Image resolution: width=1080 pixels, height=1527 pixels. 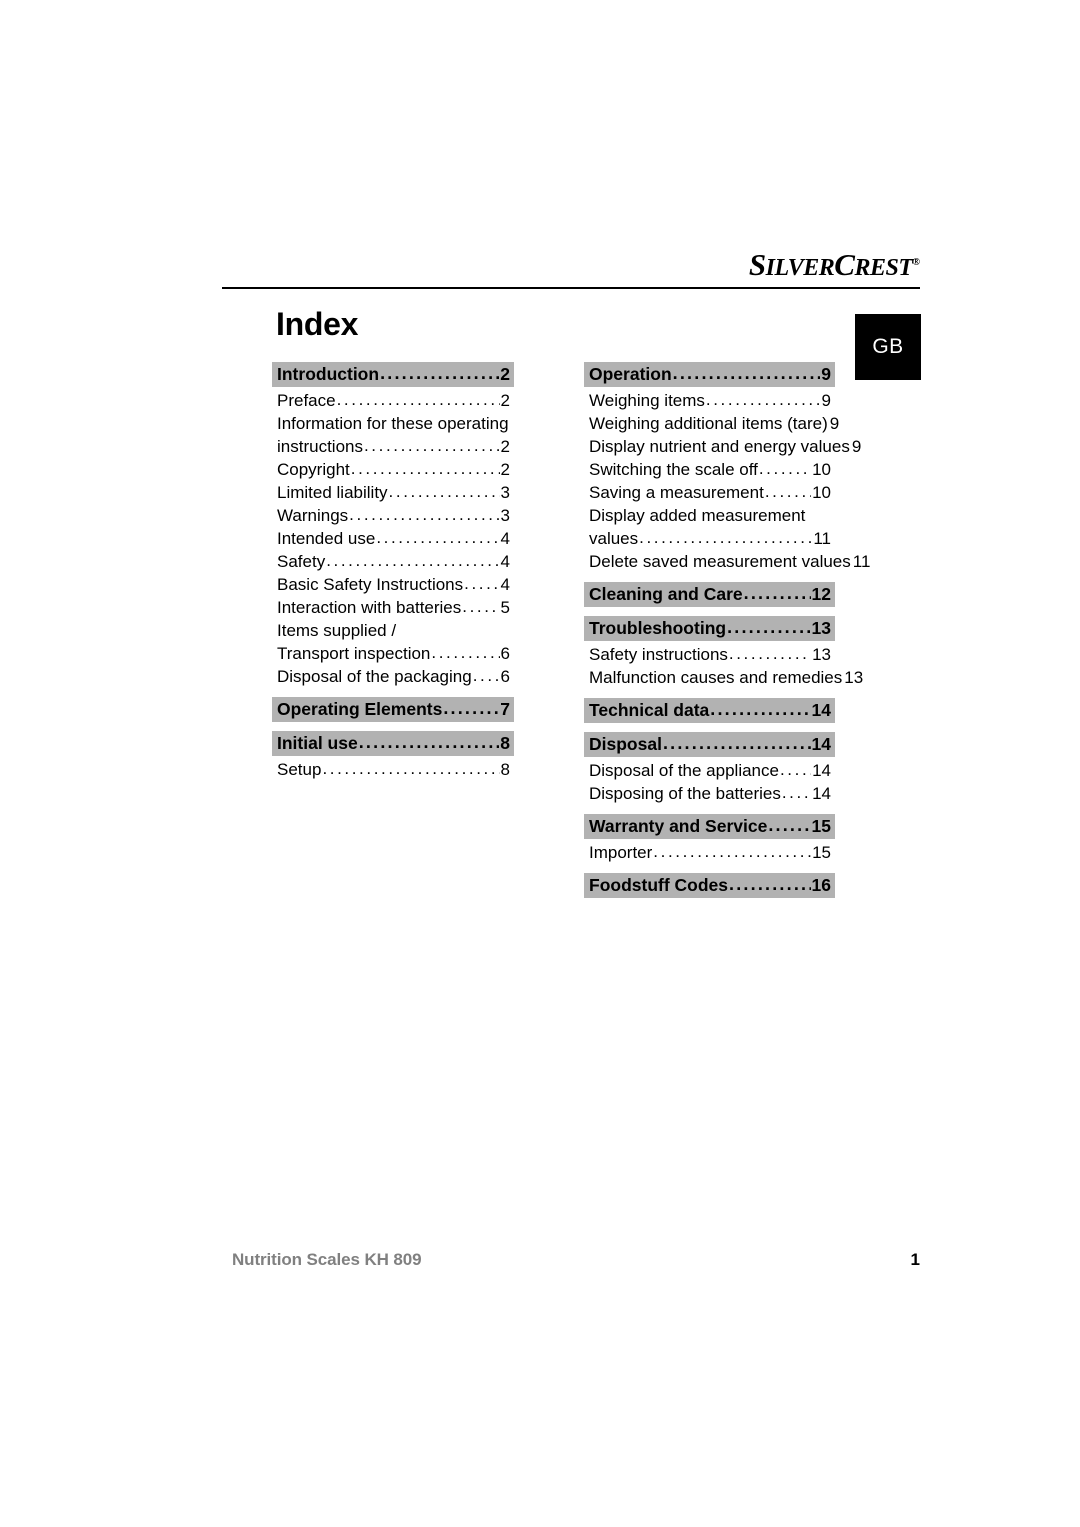 I want to click on logo-text-rest: REST, so click(x=883, y=268).